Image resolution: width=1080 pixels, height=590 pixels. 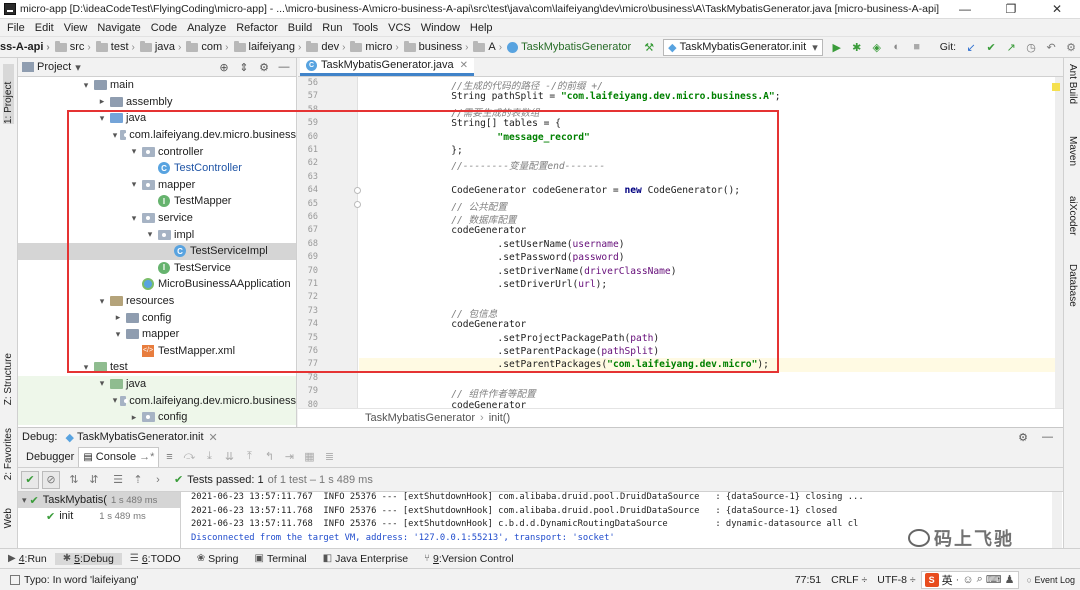 What do you see at coordinates (157, 168) in the screenshot?
I see `tree-item: C TestController` at bounding box center [157, 168].